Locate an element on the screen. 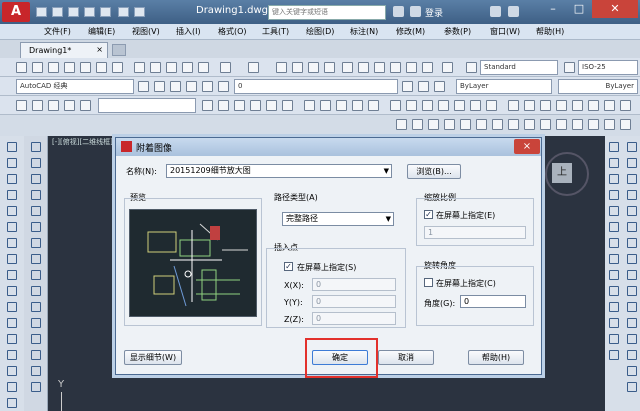 This screenshot has width=640, height=411. arc-icon is located at coordinates (12, 227).